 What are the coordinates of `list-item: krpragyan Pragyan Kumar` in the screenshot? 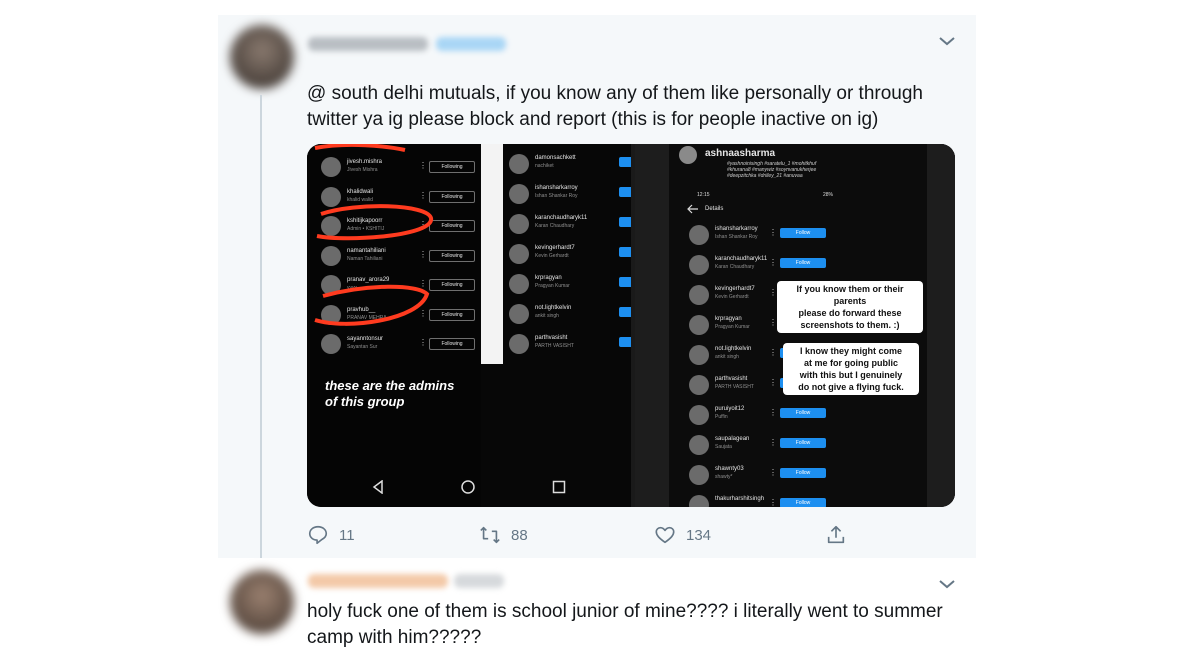 It's located at (556, 284).